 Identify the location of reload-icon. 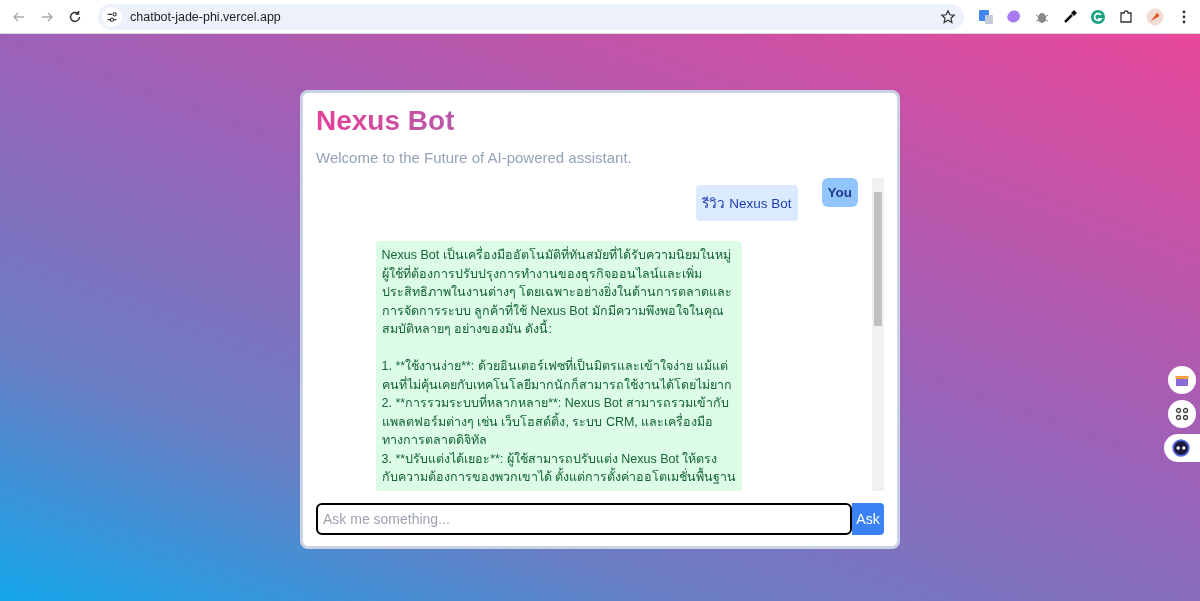
(75, 16).